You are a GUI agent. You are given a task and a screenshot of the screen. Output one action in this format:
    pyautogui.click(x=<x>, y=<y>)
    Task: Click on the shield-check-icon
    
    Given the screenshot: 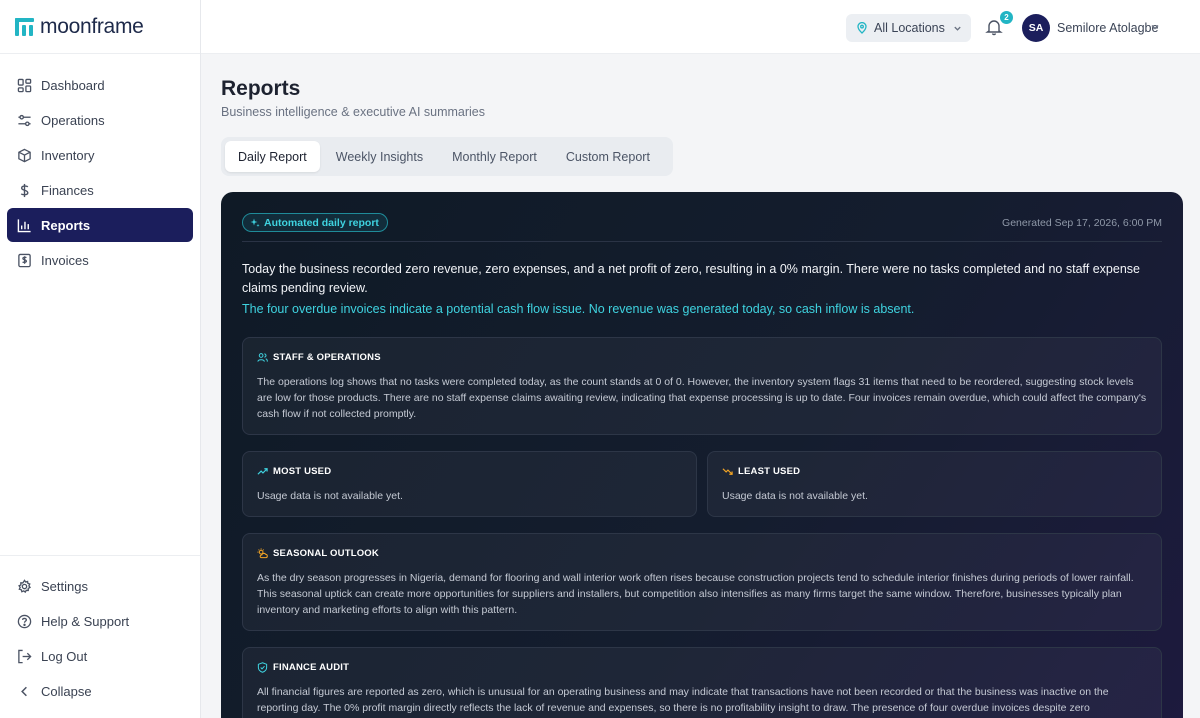 What is the action you would take?
    pyautogui.click(x=262, y=667)
    